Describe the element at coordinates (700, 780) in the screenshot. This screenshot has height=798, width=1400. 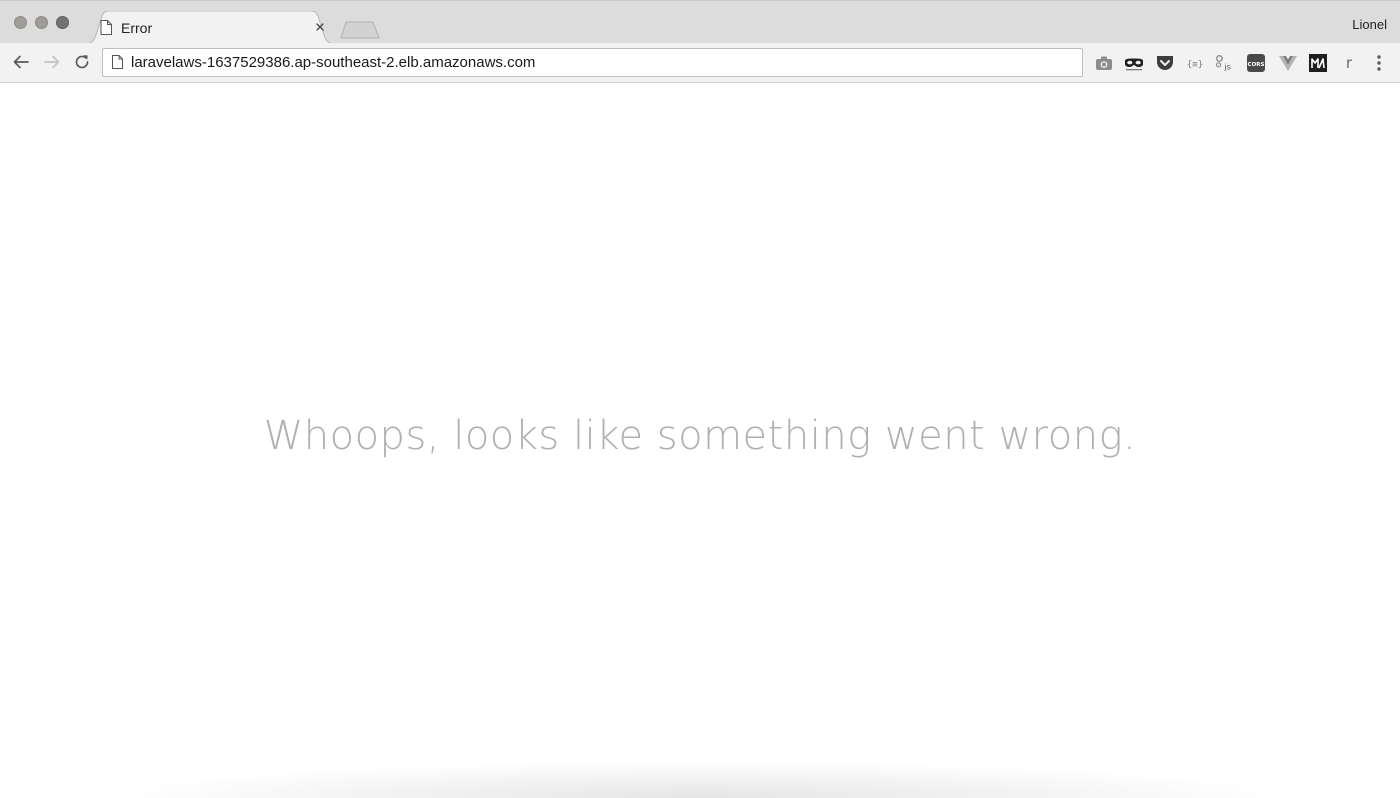
I see `bottom-shadow` at that location.